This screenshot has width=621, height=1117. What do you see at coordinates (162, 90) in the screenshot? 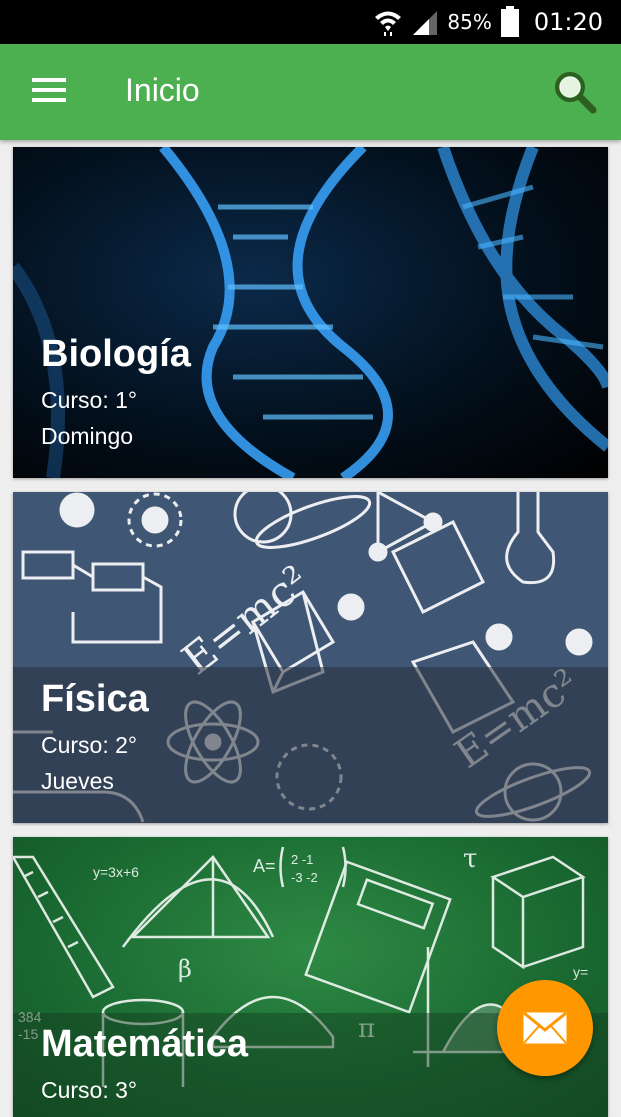
I see `page-title: Inicio` at bounding box center [162, 90].